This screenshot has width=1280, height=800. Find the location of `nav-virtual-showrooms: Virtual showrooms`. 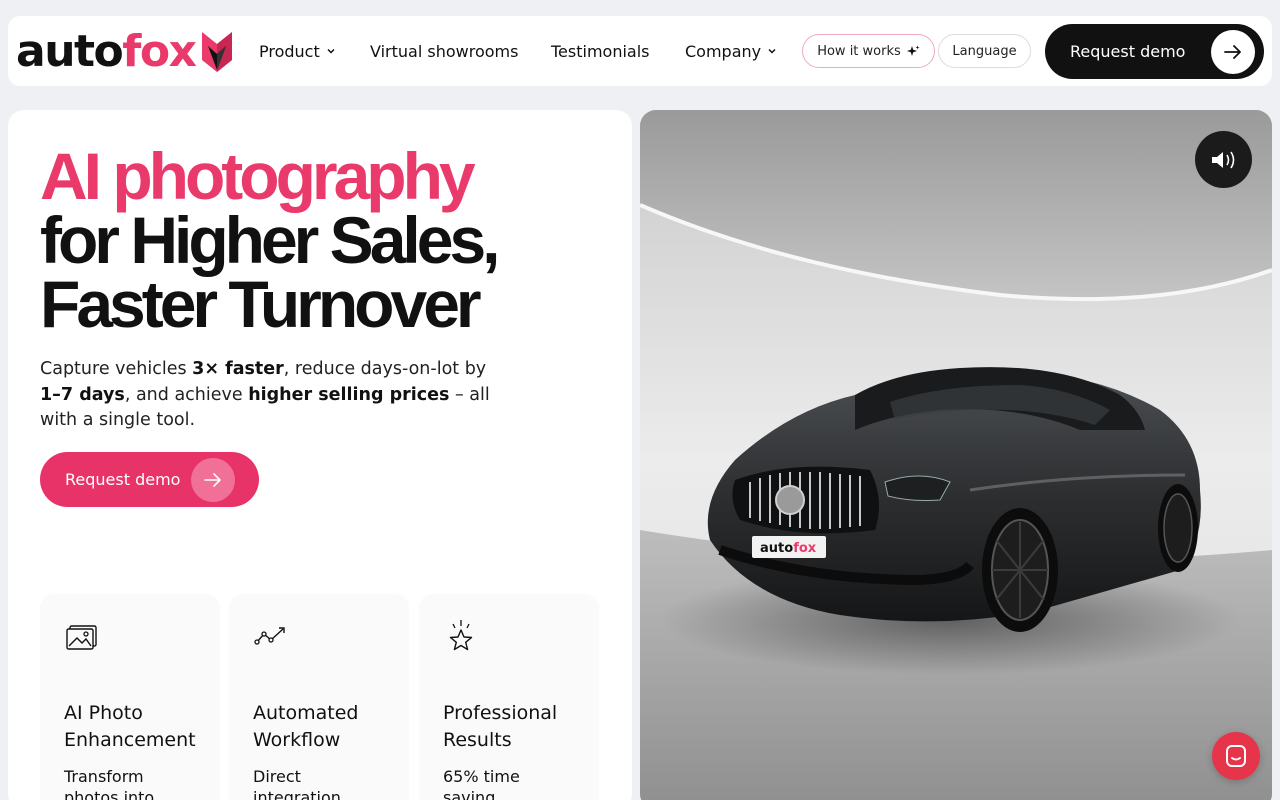

nav-virtual-showrooms: Virtual showrooms is located at coordinates (444, 51).